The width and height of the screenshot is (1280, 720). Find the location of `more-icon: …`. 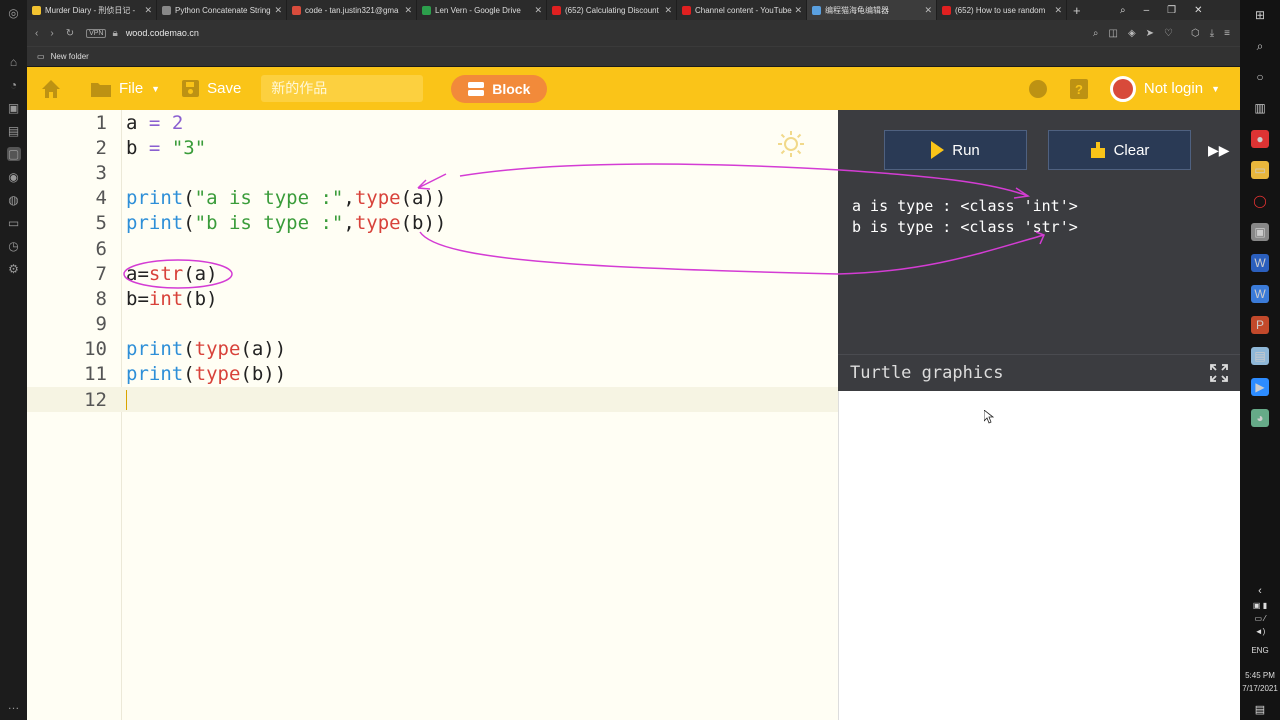

more-icon: … is located at coordinates (14, 705).